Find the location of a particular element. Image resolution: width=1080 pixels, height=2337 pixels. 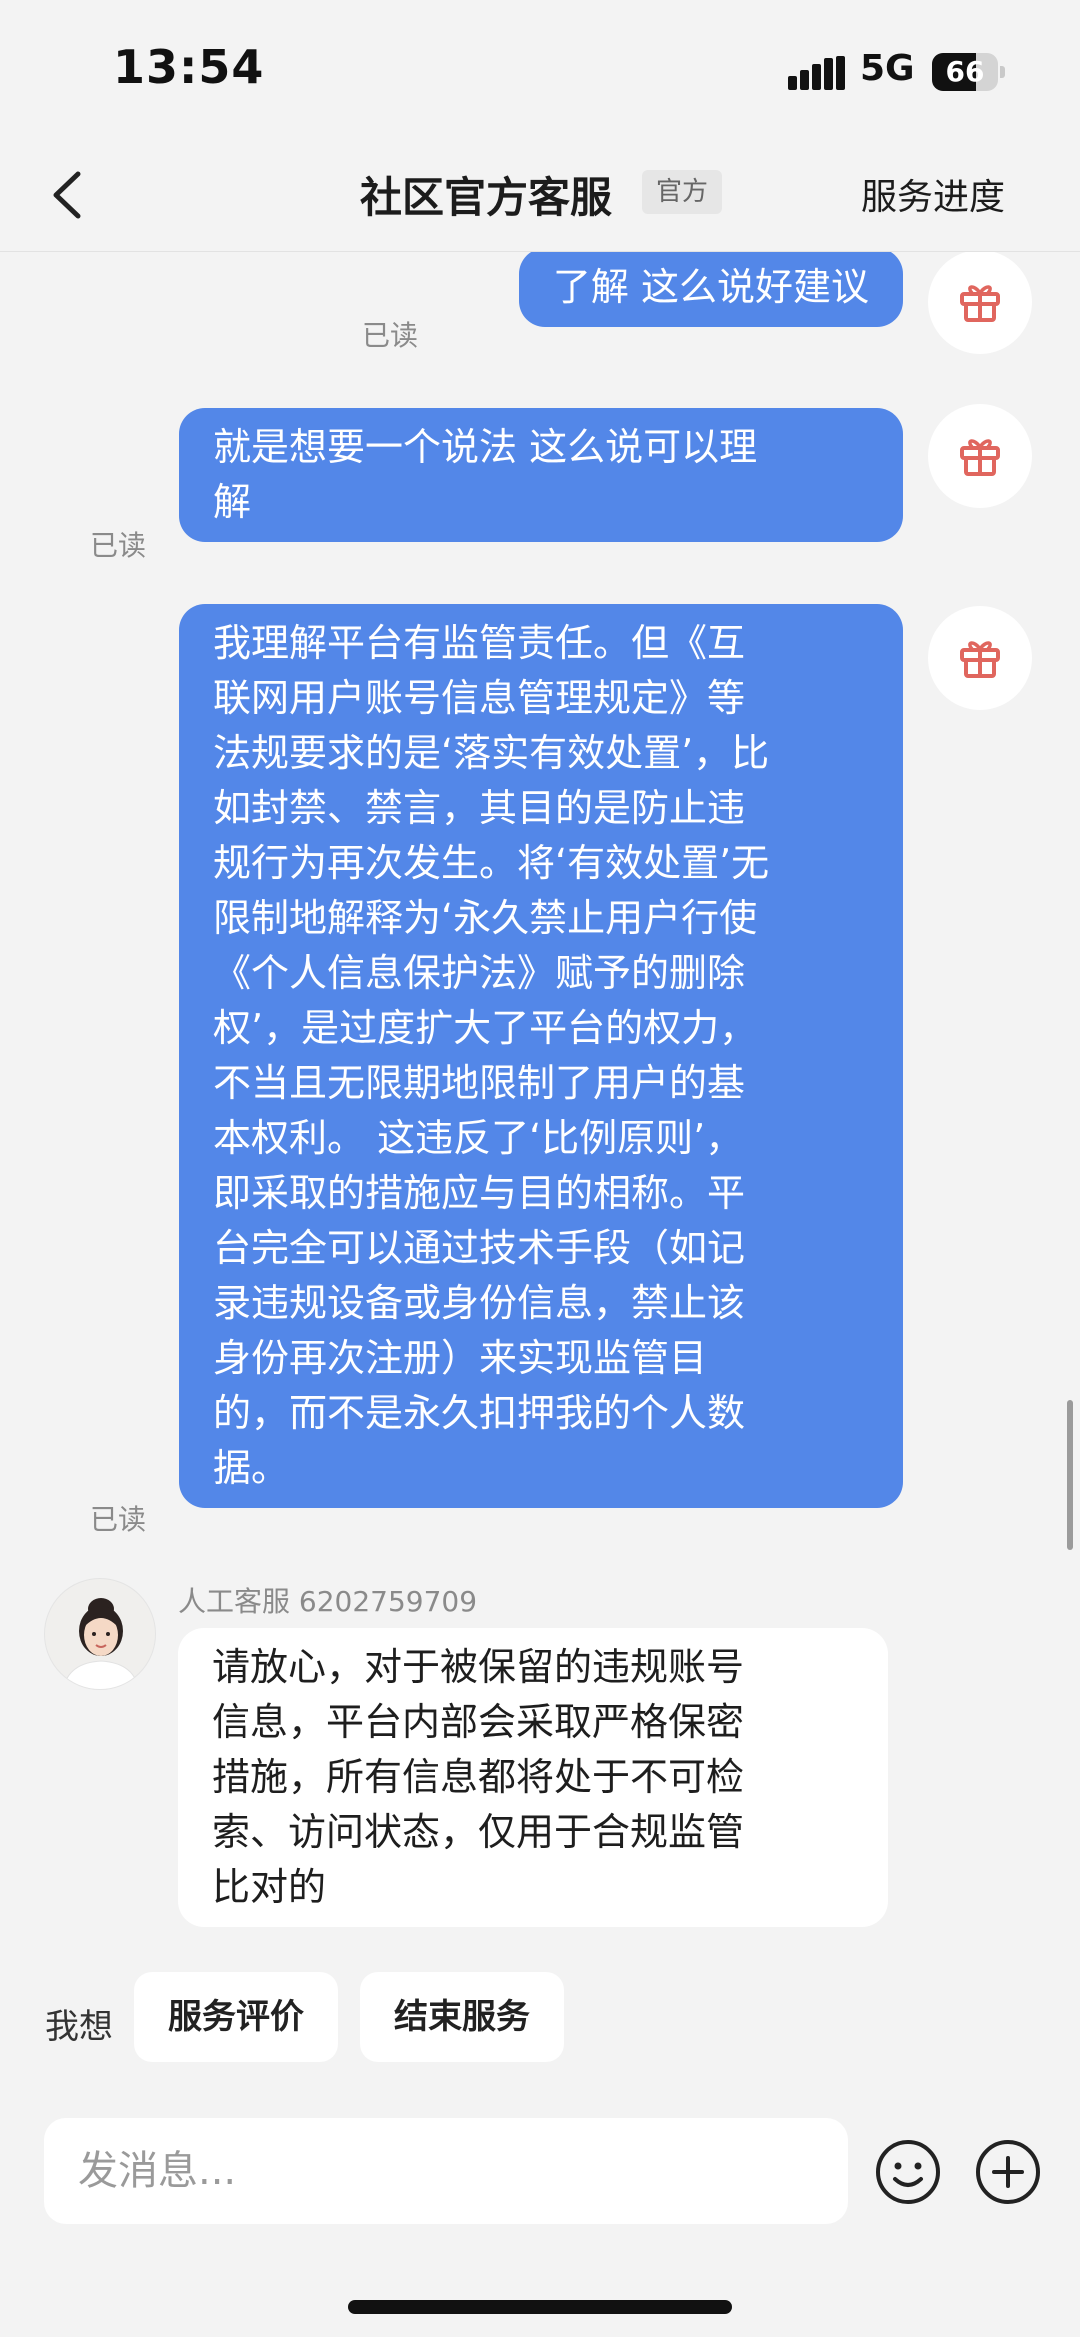

service-progress-link: 服务进度 is located at coordinates (933, 194).